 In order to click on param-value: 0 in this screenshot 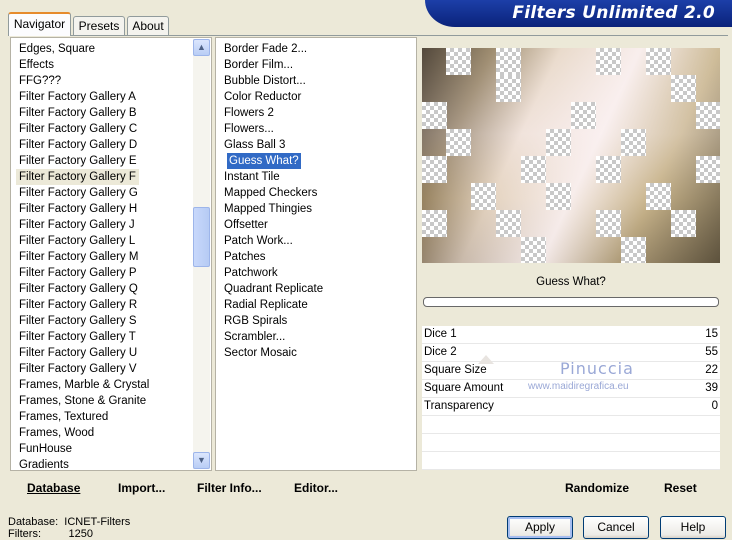, I will do `click(714, 406)`.